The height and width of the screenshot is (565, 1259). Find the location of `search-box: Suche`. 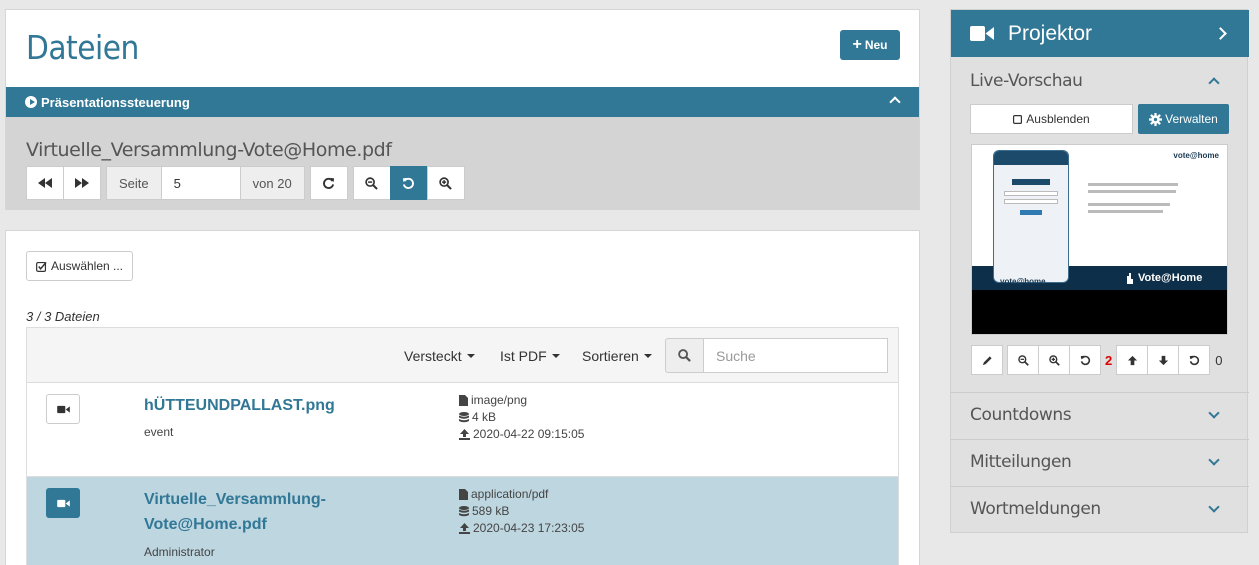

search-box: Suche is located at coordinates (776, 355).